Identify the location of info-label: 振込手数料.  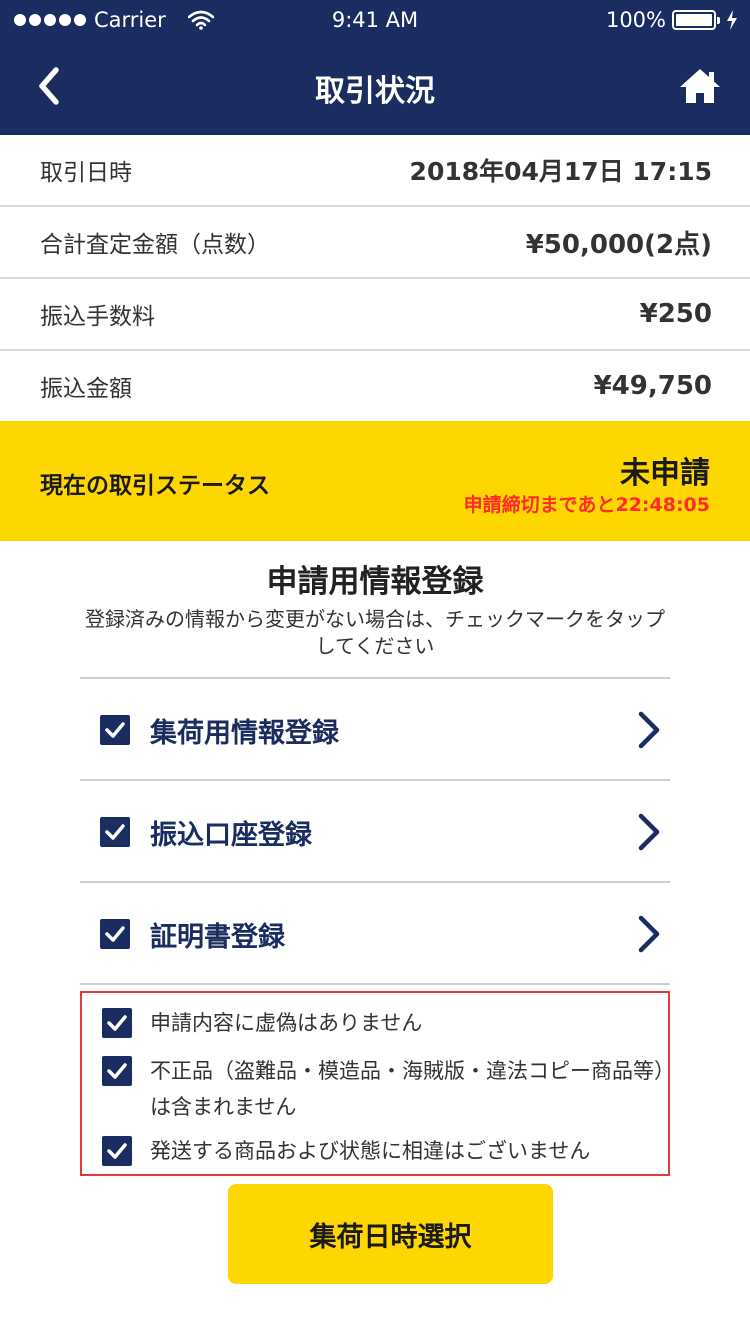
(97, 317).